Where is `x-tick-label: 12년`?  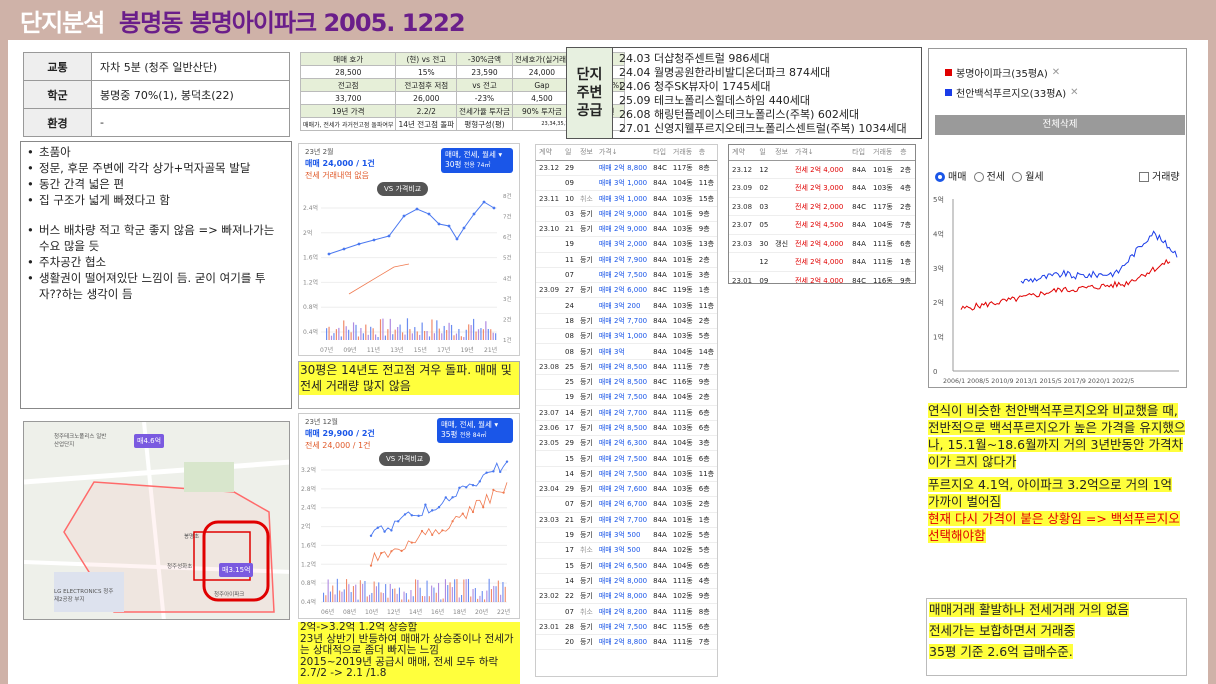
x-tick-label: 12년 is located at coordinates (393, 612).